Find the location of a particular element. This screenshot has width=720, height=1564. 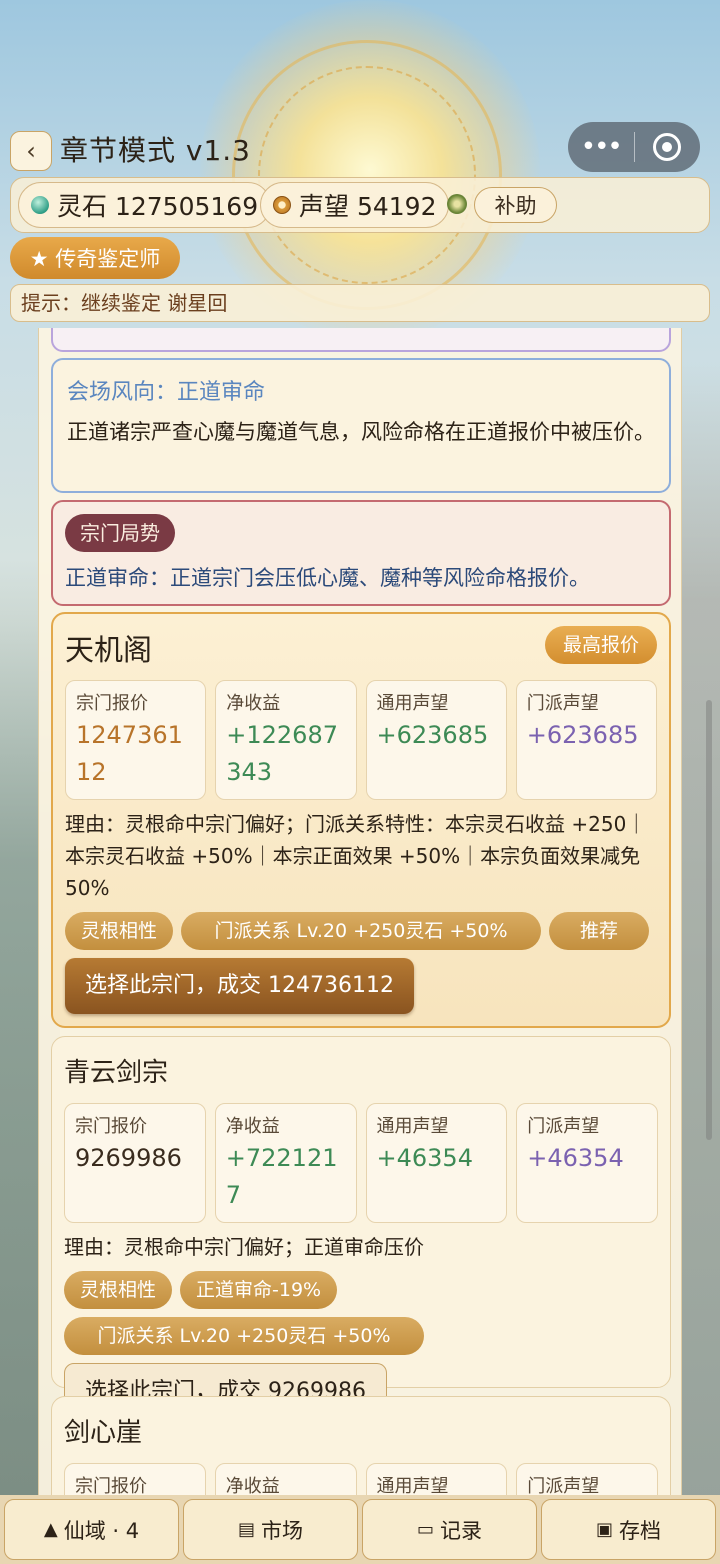

rank-badge: ★ 传奇鉴定师 is located at coordinates (95, 258).